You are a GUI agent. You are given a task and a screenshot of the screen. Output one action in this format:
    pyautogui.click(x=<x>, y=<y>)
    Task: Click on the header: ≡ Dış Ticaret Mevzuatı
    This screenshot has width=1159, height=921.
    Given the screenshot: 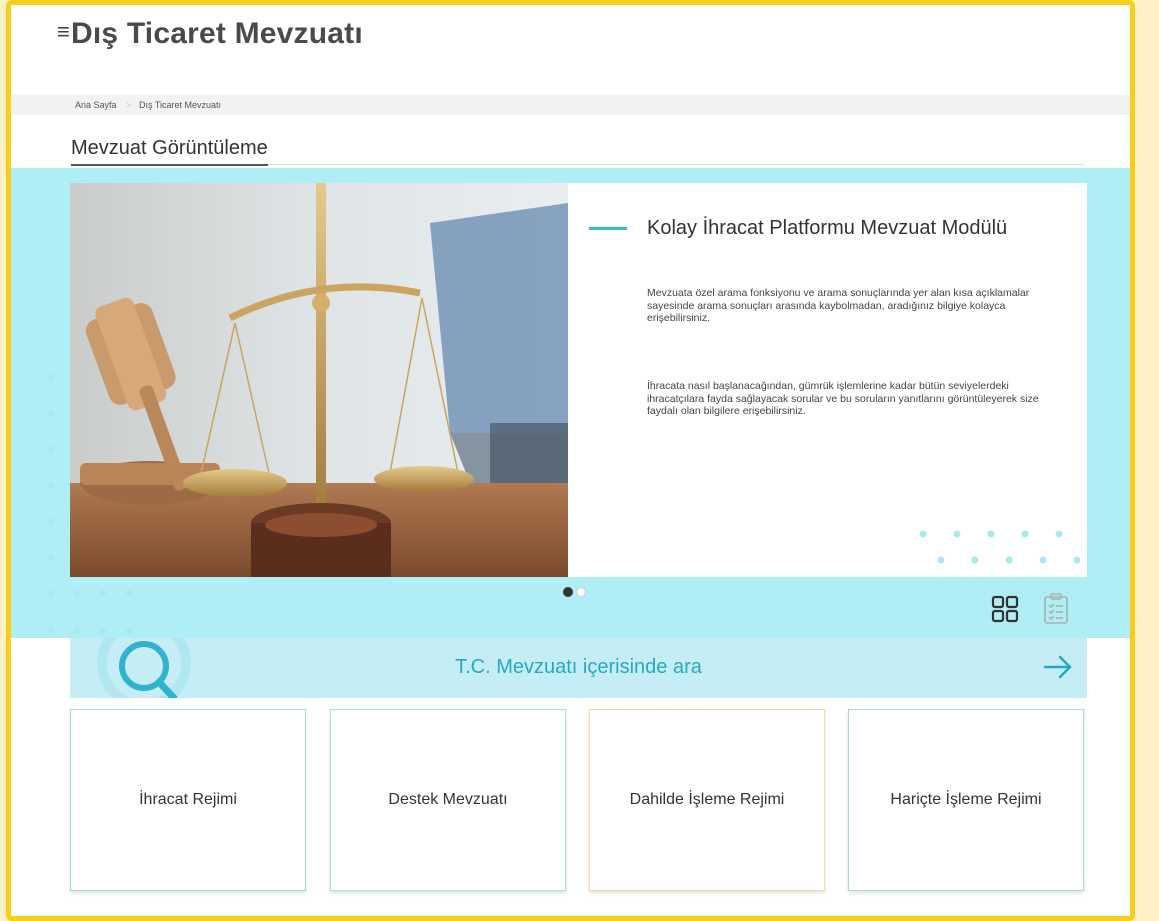 What is the action you would take?
    pyautogui.click(x=570, y=50)
    